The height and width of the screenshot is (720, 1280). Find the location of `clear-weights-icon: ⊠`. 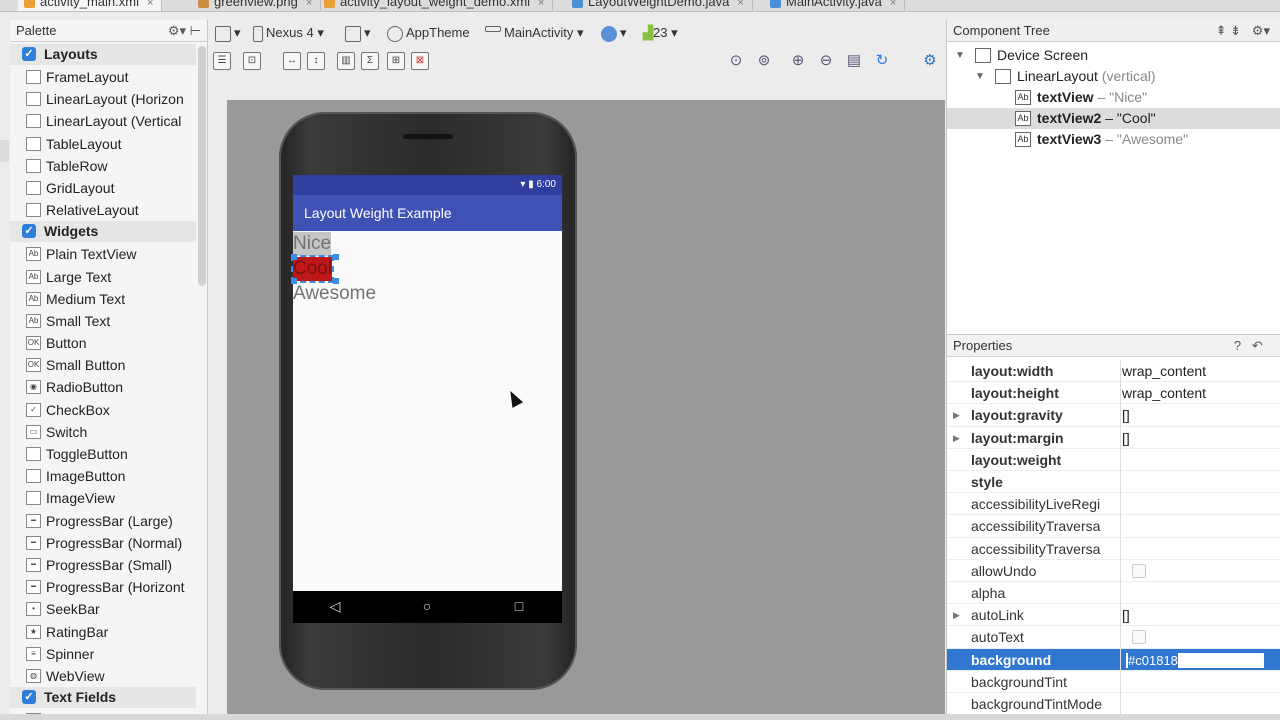

clear-weights-icon: ⊠ is located at coordinates (420, 61).